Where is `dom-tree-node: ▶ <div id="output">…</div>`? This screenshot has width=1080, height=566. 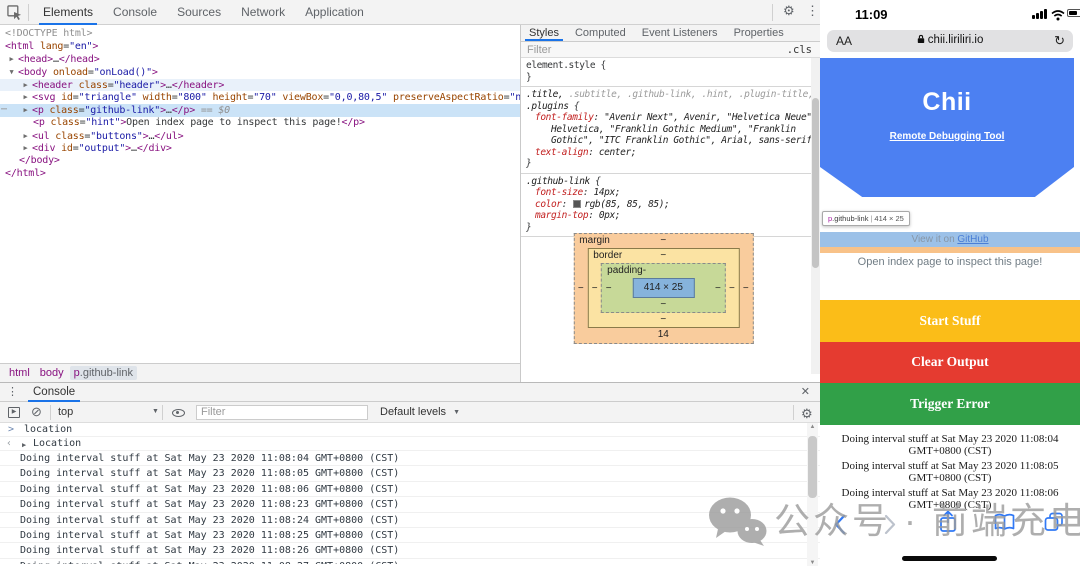
dom-tree-node: ▶ <div id="output">…</div> is located at coordinates (260, 148).